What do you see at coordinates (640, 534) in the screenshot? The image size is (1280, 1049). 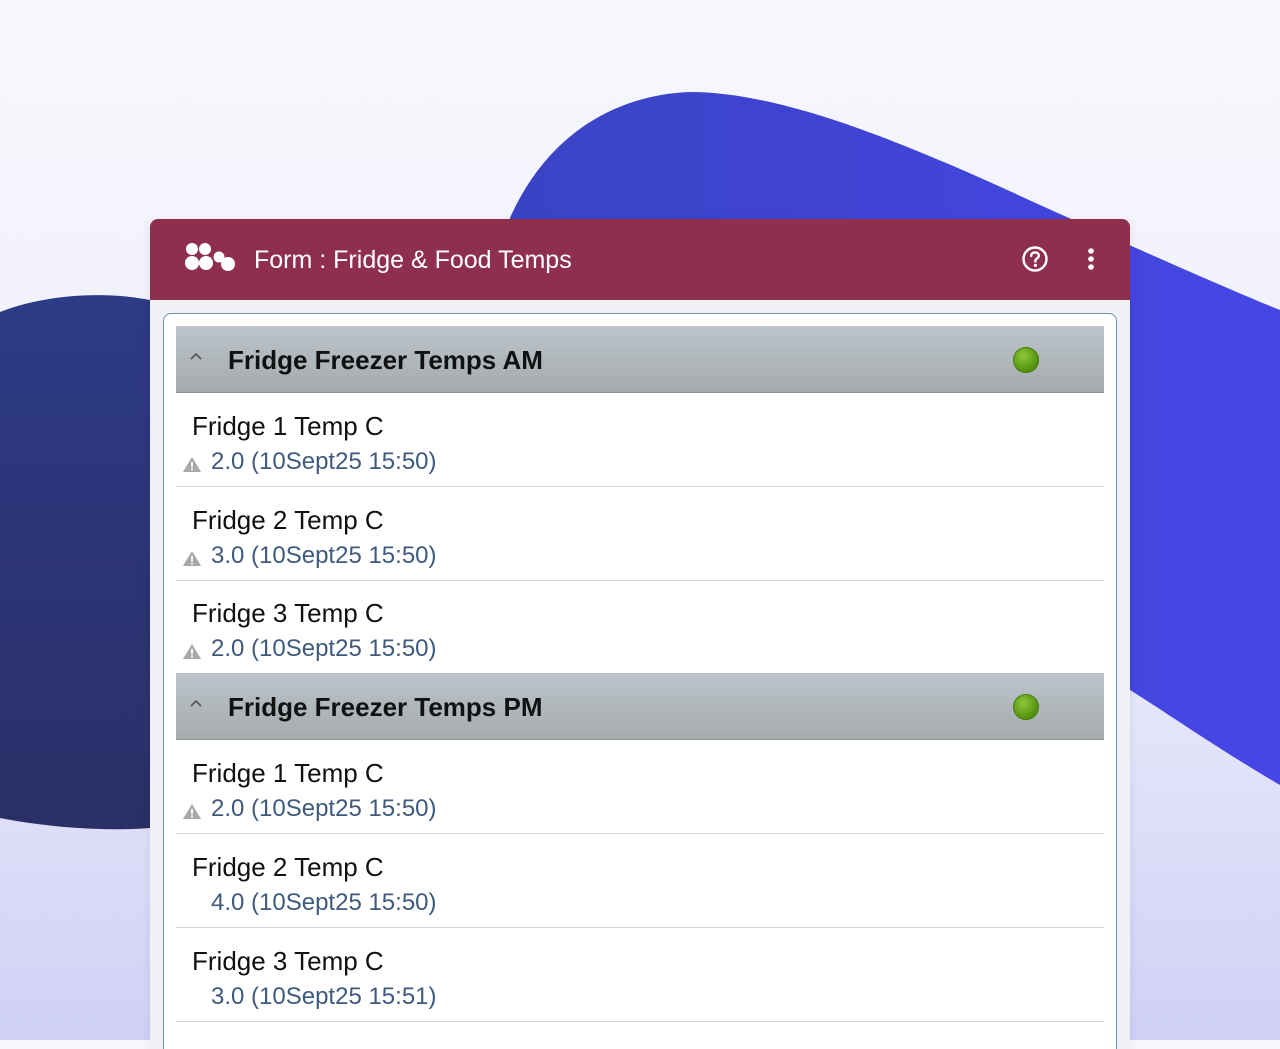 I see `form-item: Fridge 2 Temp C 3.0 (10Sept25 15:50)` at bounding box center [640, 534].